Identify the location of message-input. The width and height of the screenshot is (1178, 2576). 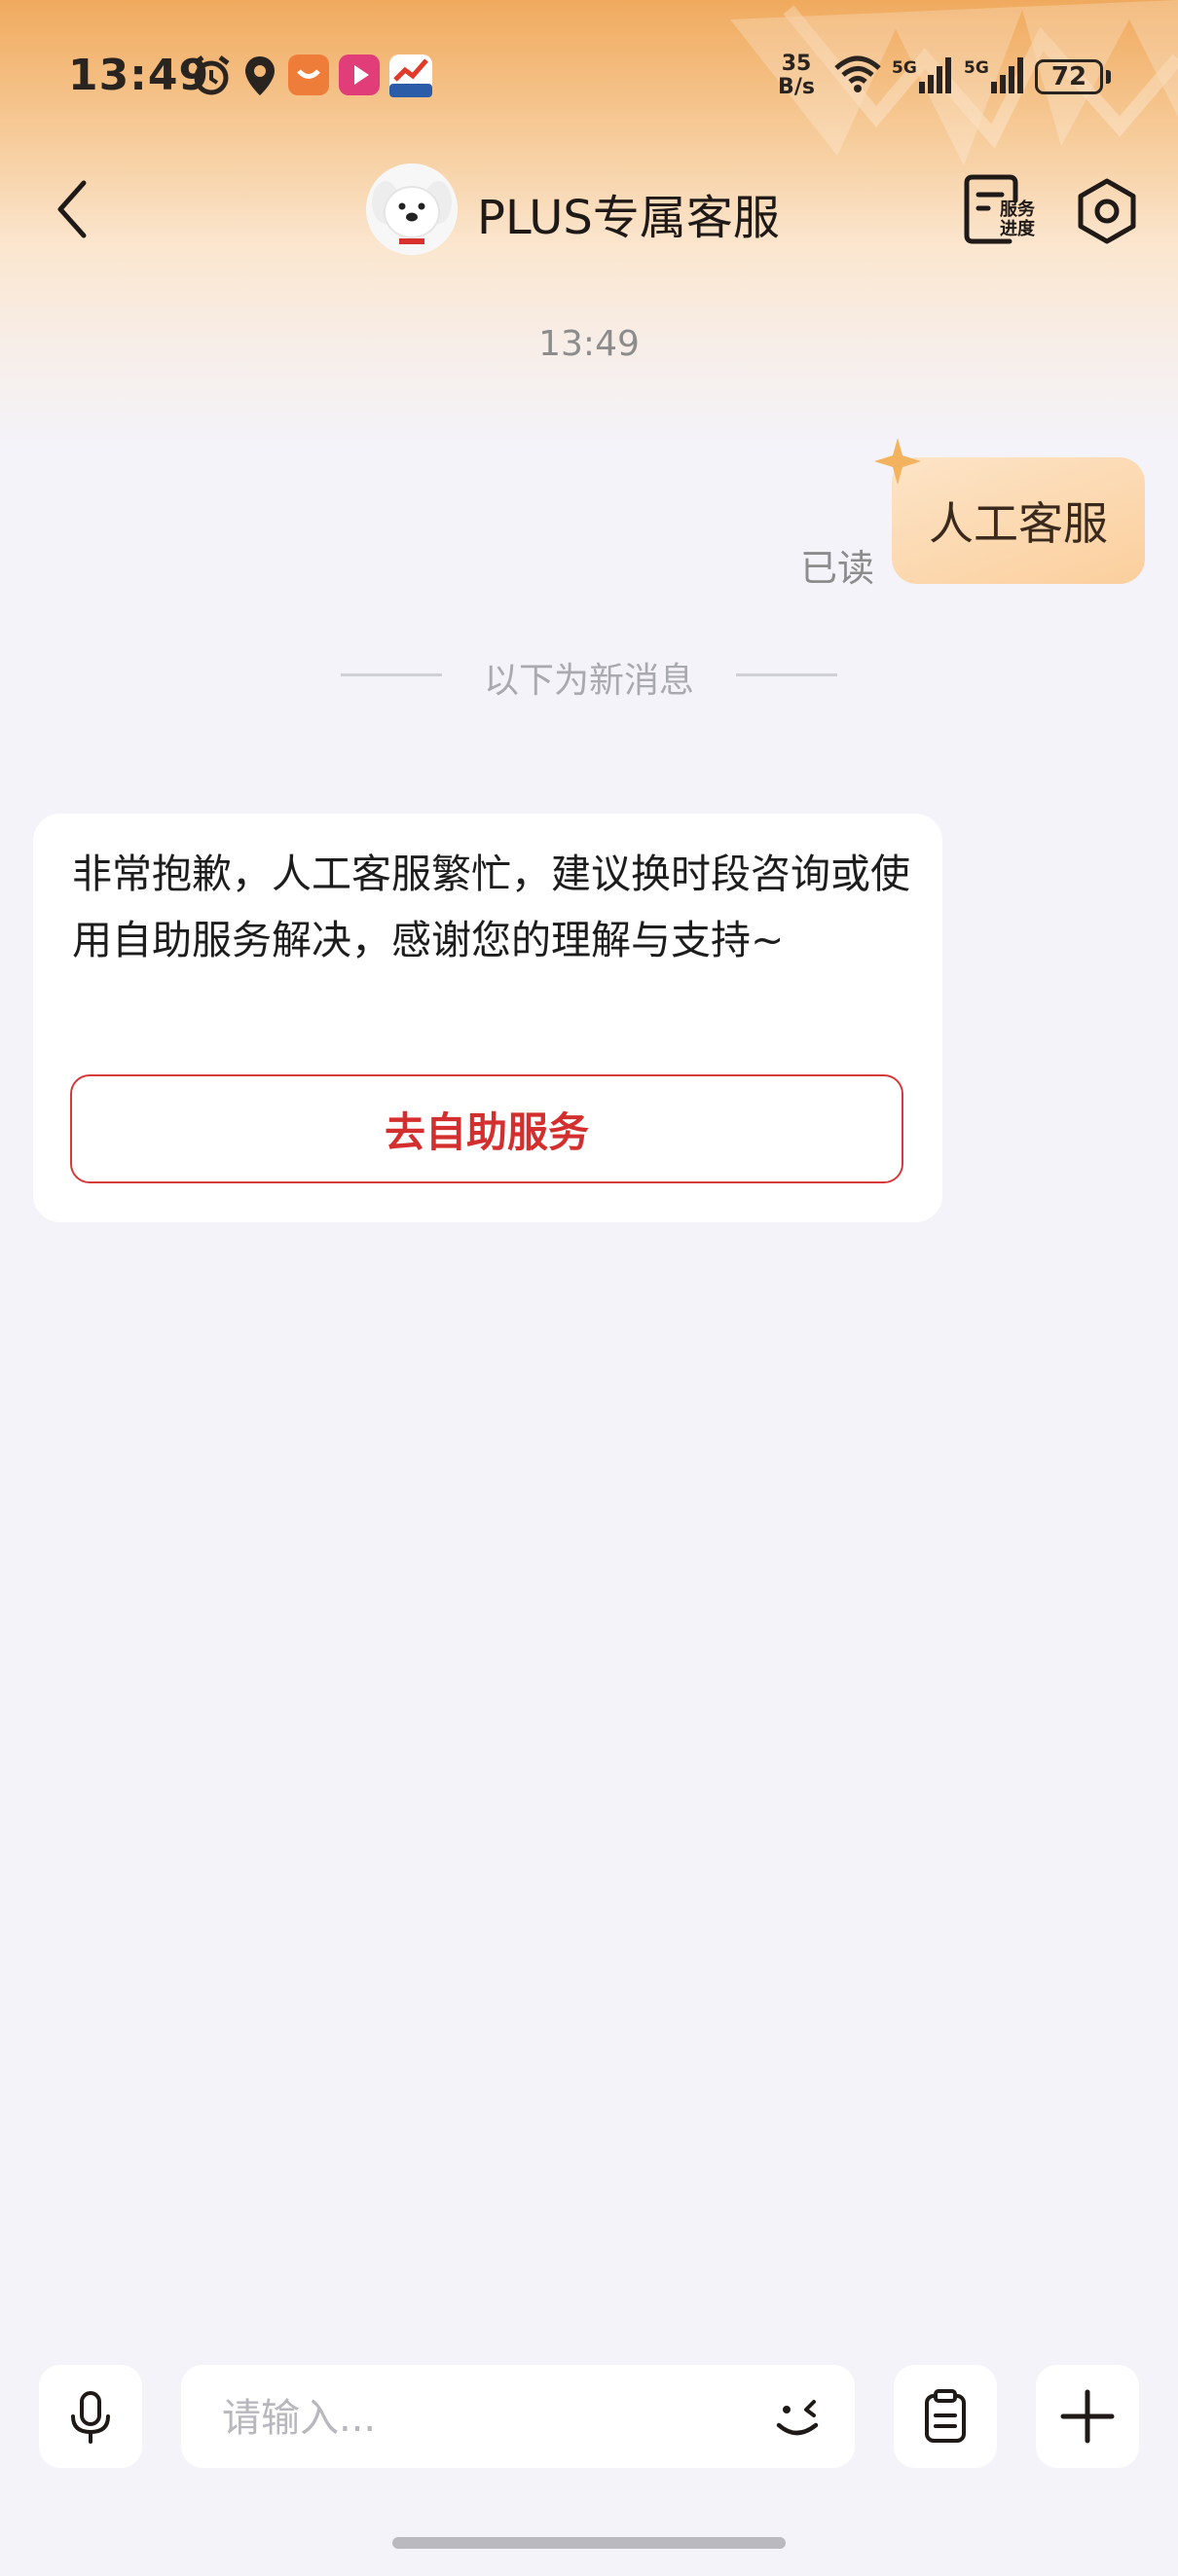
(475, 2418).